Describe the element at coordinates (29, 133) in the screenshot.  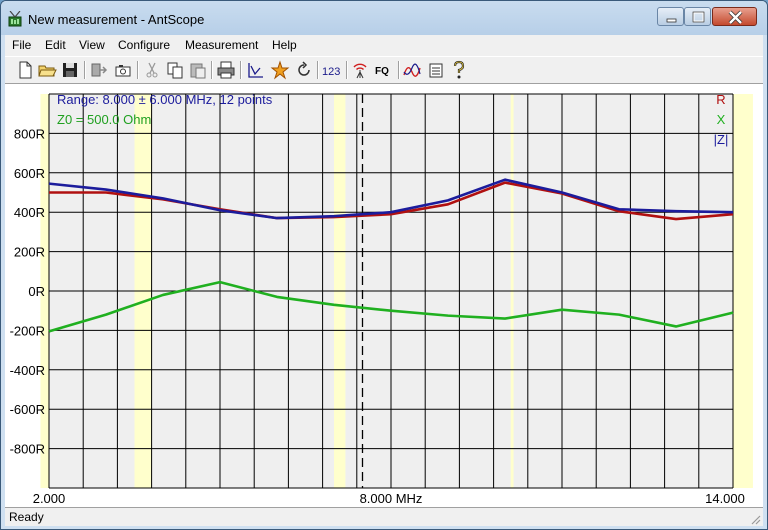
I see `y-tick-label: 800R` at that location.